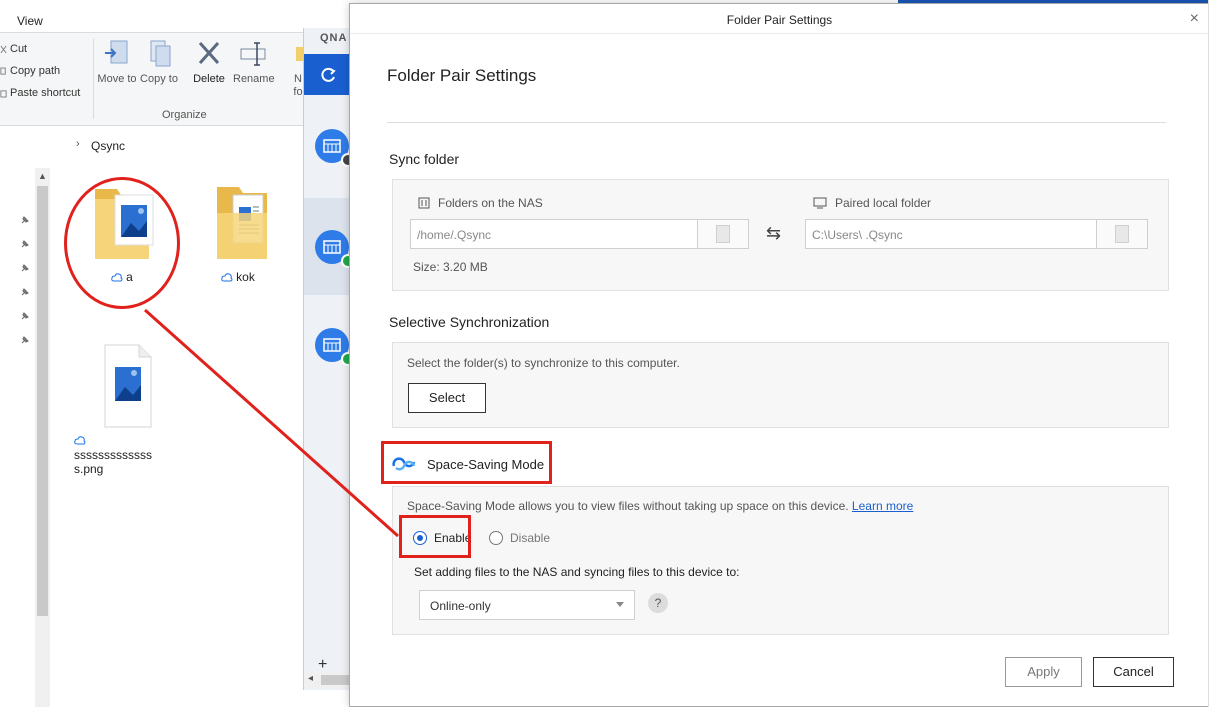  What do you see at coordinates (128, 386) in the screenshot?
I see `image-file-icon` at bounding box center [128, 386].